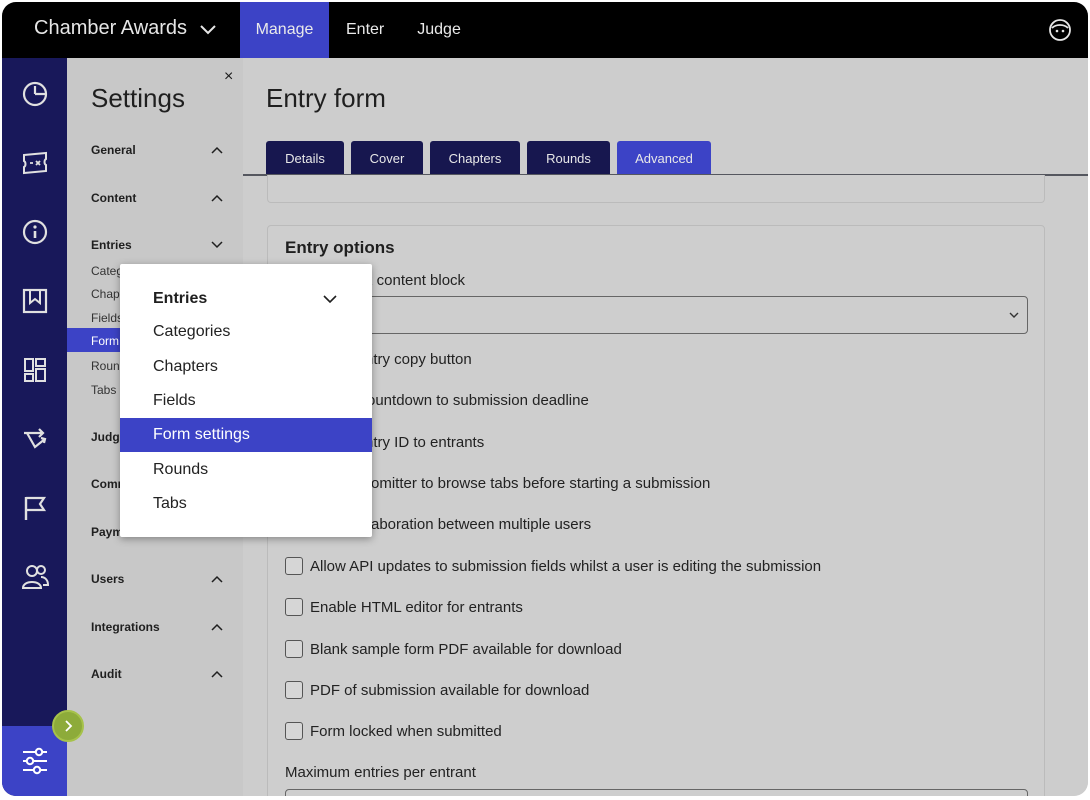 This screenshot has width=1090, height=800. What do you see at coordinates (35, 439) in the screenshot?
I see `share-icon` at bounding box center [35, 439].